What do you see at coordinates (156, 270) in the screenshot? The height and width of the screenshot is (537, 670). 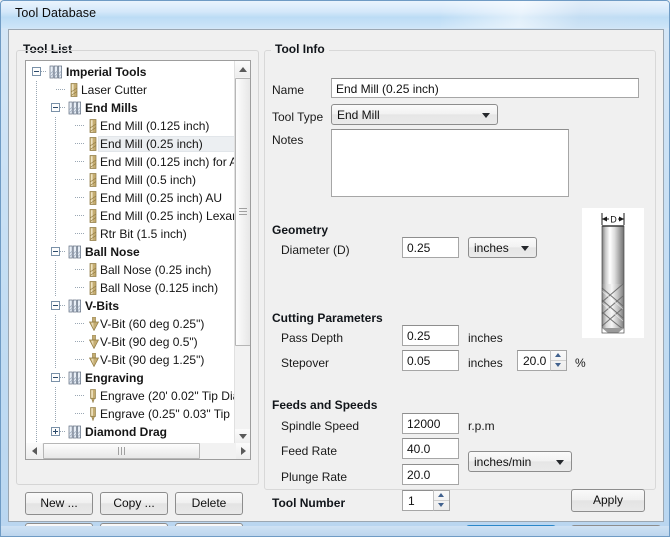 I see `tree-item-label: Ball Nose (0.25 inch)` at bounding box center [156, 270].